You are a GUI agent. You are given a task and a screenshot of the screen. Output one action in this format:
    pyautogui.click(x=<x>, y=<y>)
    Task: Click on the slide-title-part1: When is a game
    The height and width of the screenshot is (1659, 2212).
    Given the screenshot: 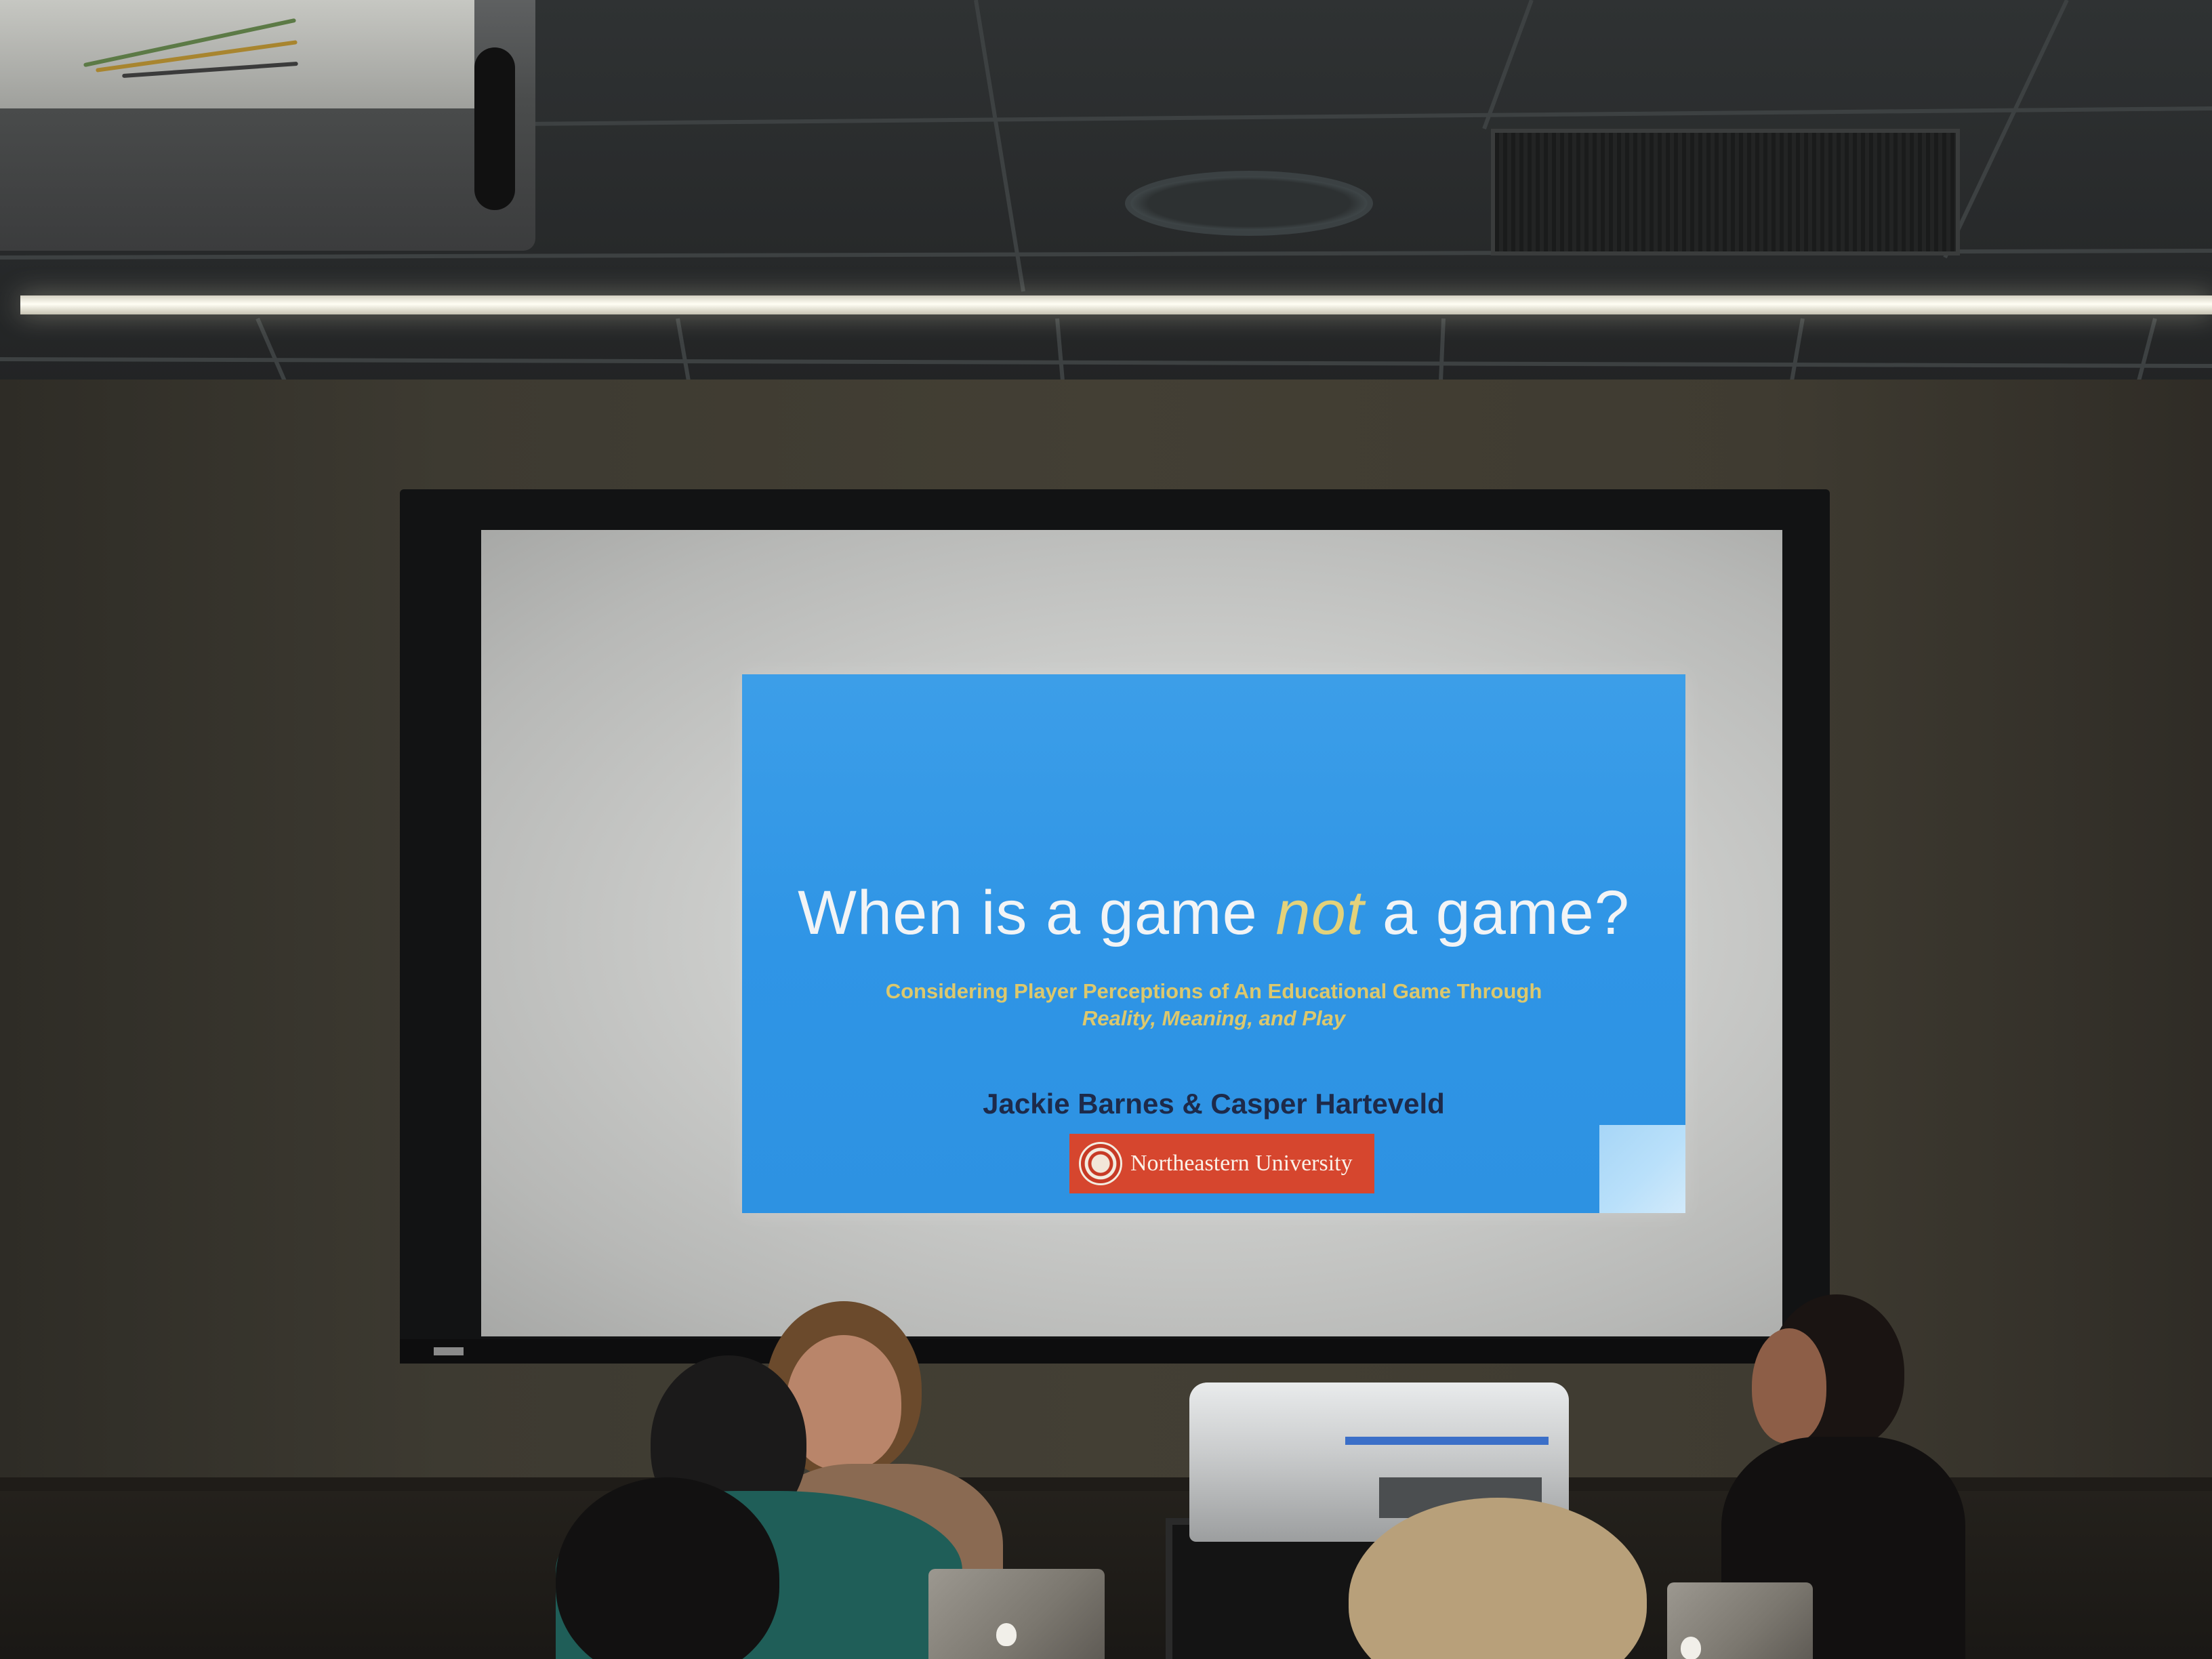 What is the action you would take?
    pyautogui.click(x=1037, y=913)
    